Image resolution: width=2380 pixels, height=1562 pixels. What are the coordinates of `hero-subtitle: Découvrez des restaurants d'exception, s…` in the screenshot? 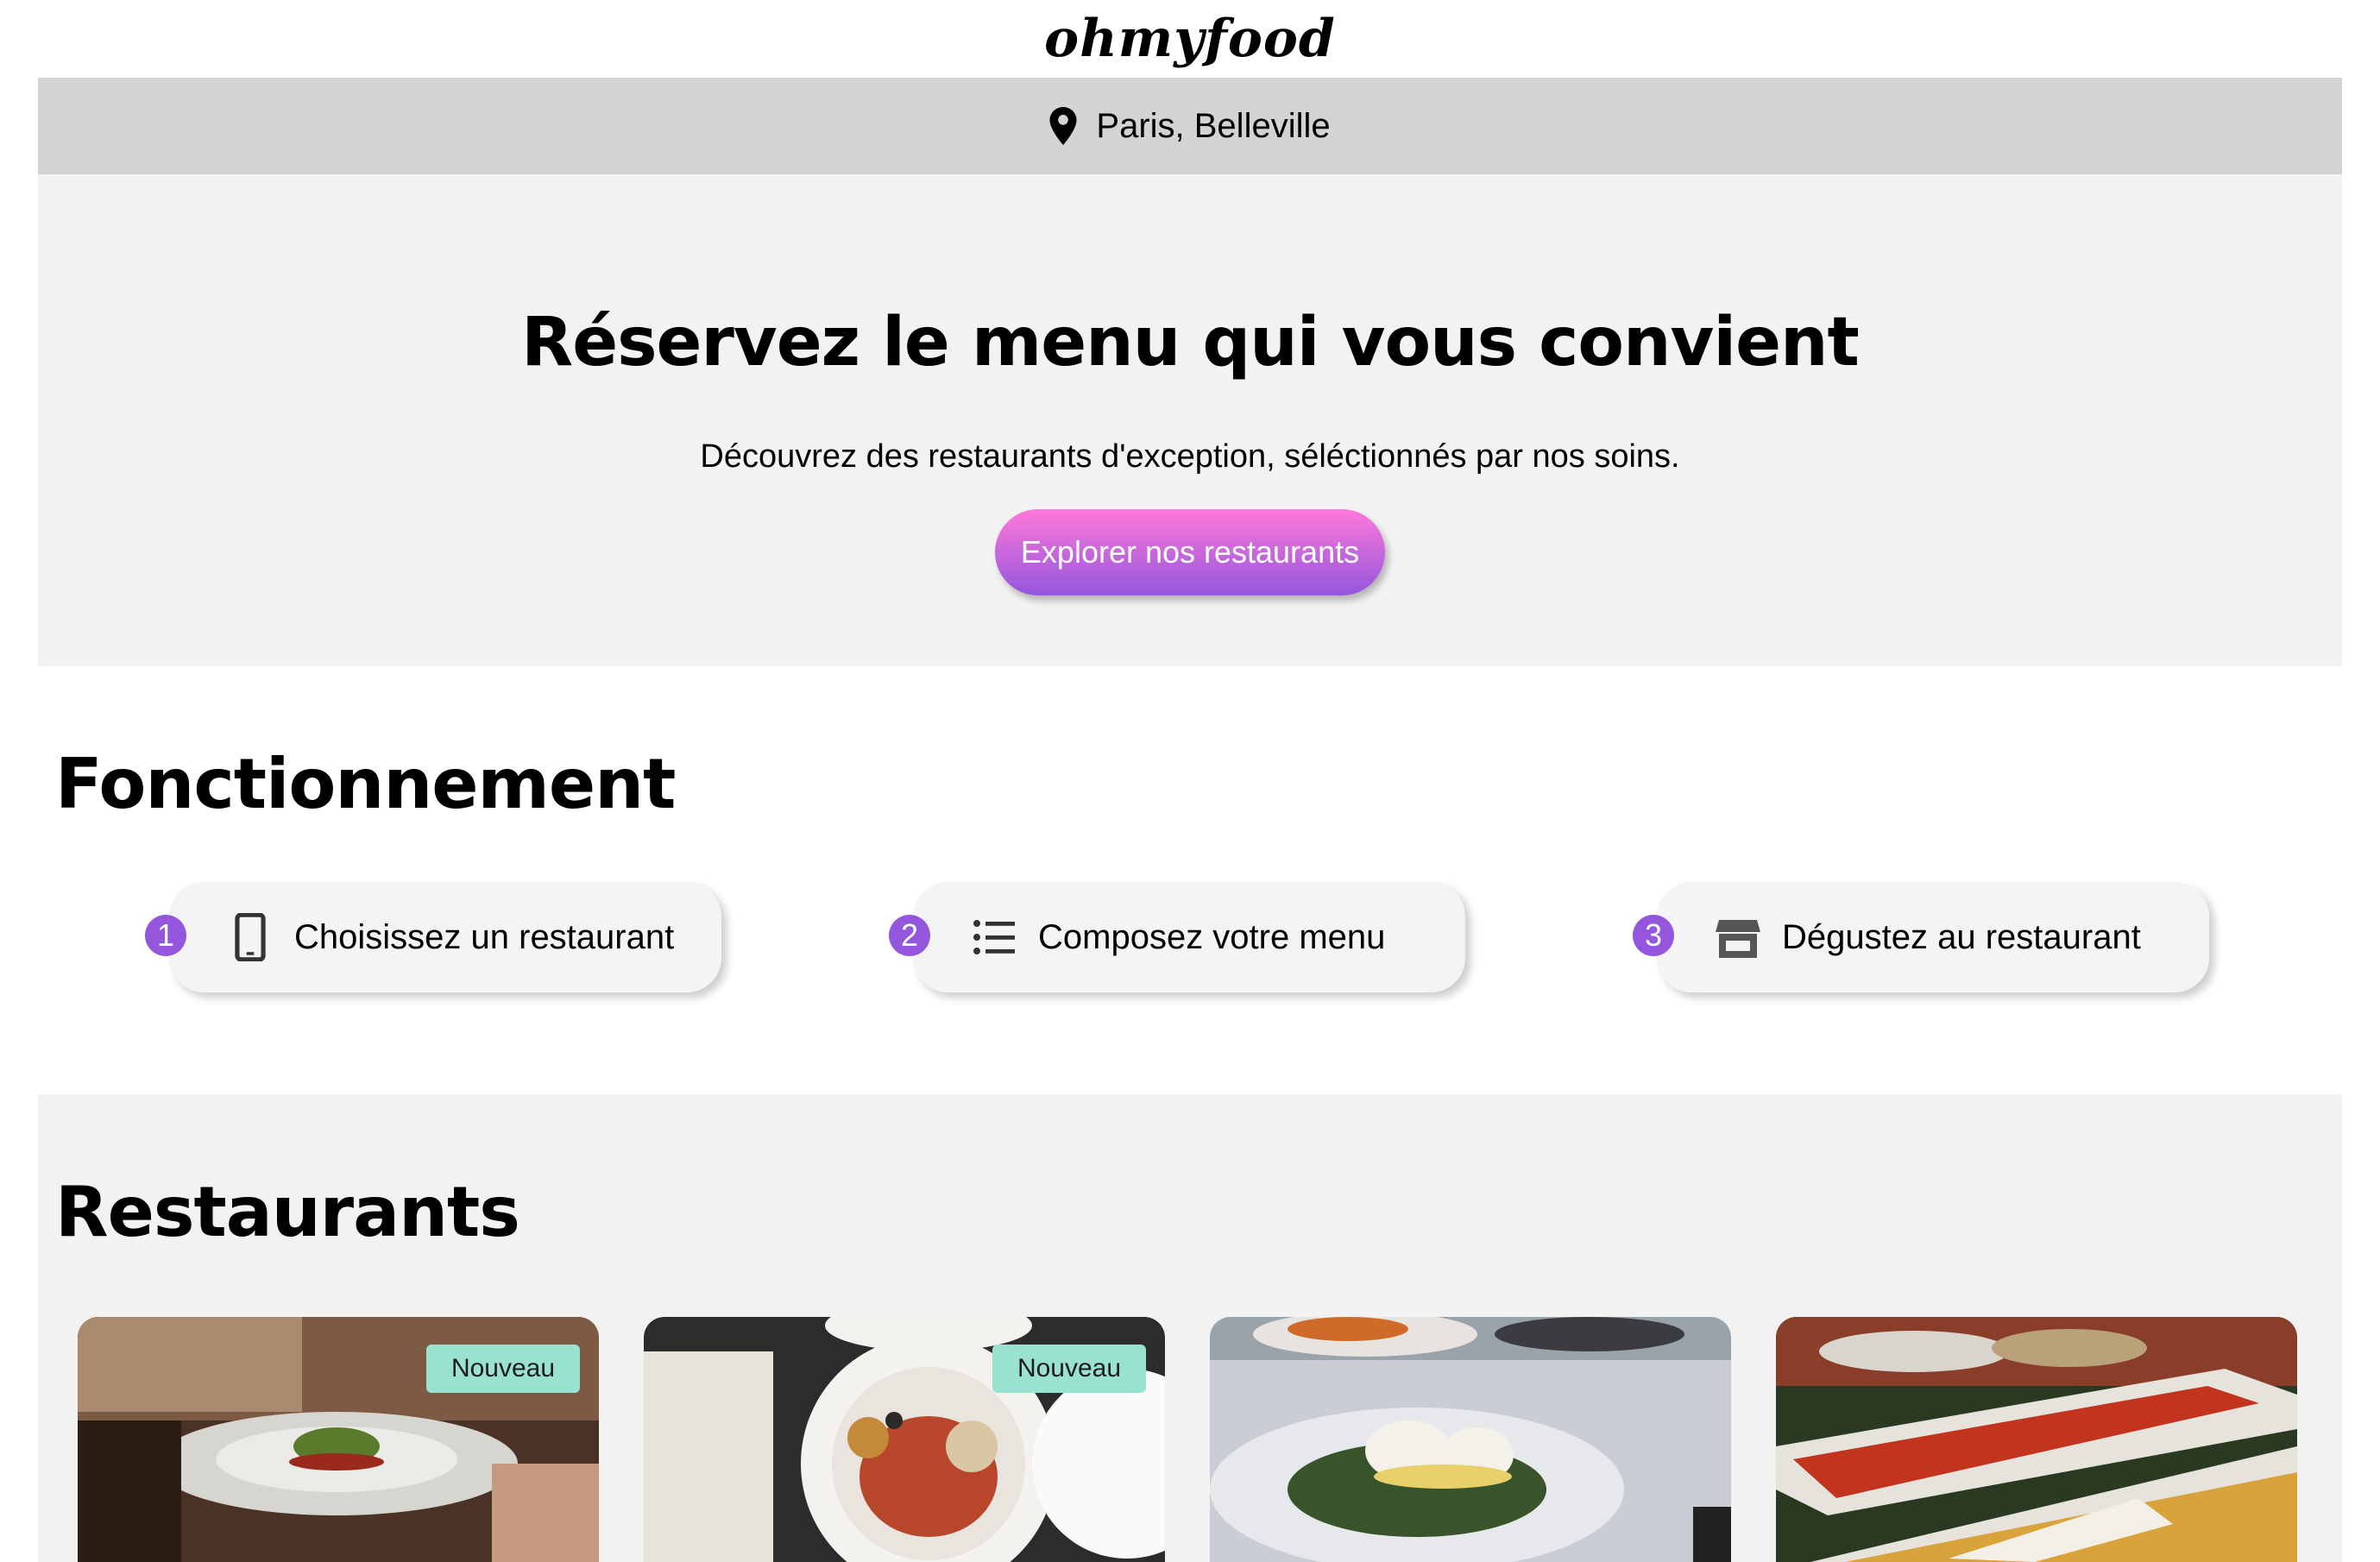 It's located at (1190, 457).